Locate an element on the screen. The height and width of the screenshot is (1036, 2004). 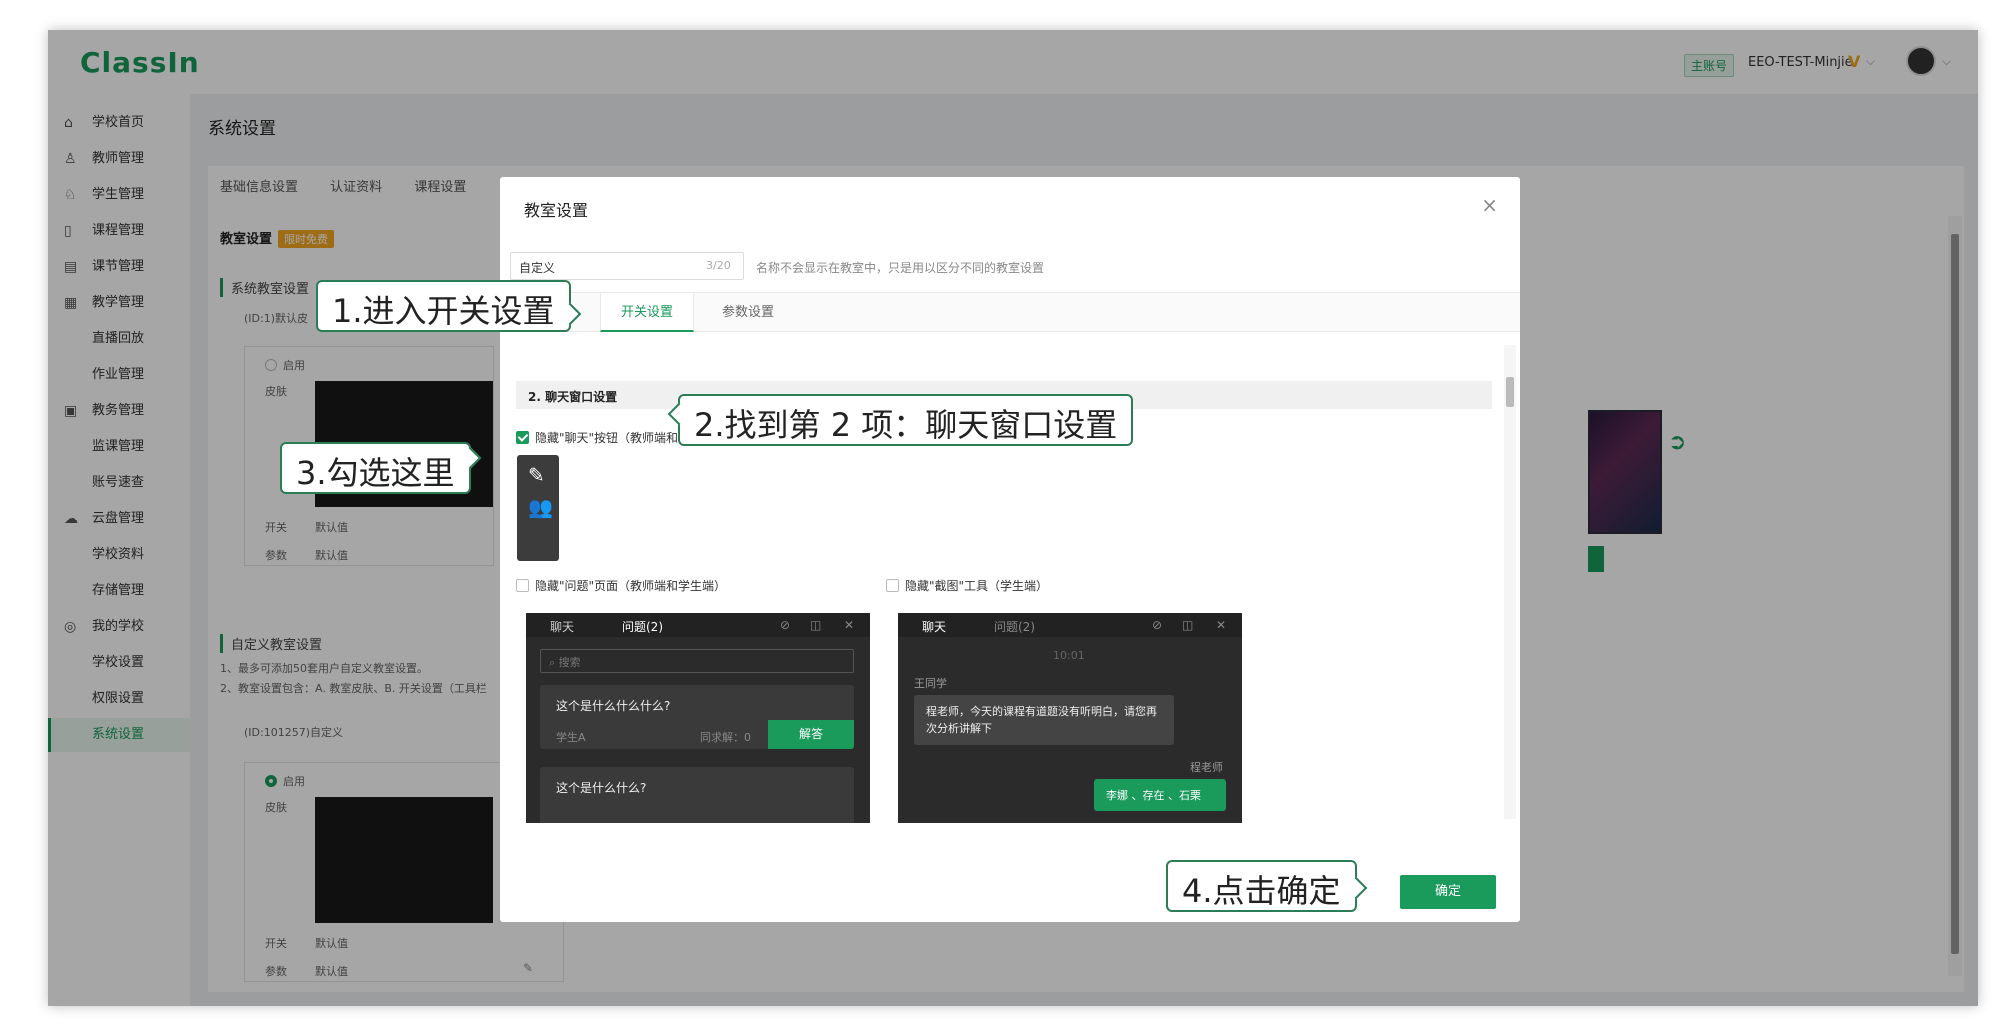
question-count: 同求解：0 is located at coordinates (725, 737).